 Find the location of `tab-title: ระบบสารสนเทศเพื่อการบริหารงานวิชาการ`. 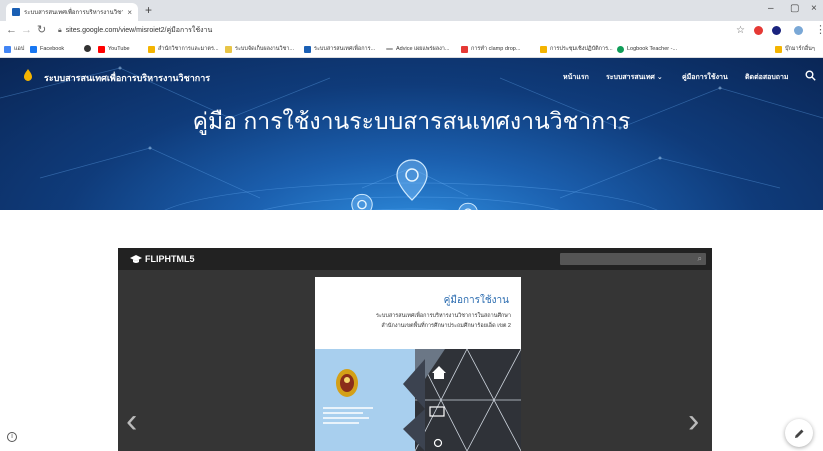

tab-title: ระบบสารสนเทศเพื่อการบริหารงานวิชาการ is located at coordinates (74, 13).